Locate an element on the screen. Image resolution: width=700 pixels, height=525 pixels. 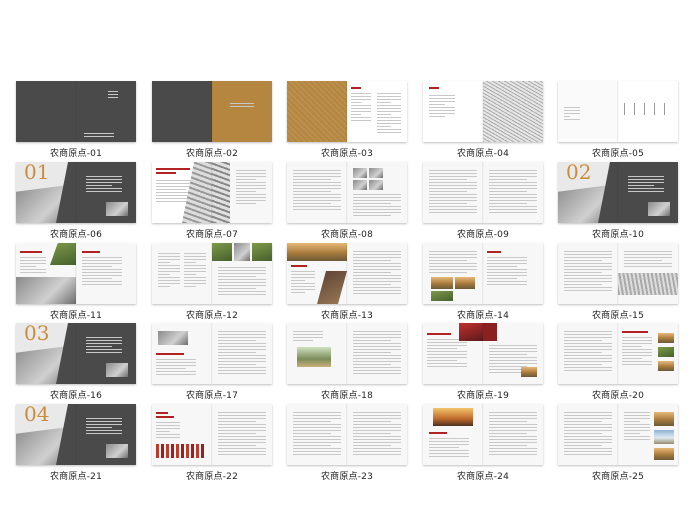
thumbnail: 农商原点-14 is located at coordinates (483, 283).